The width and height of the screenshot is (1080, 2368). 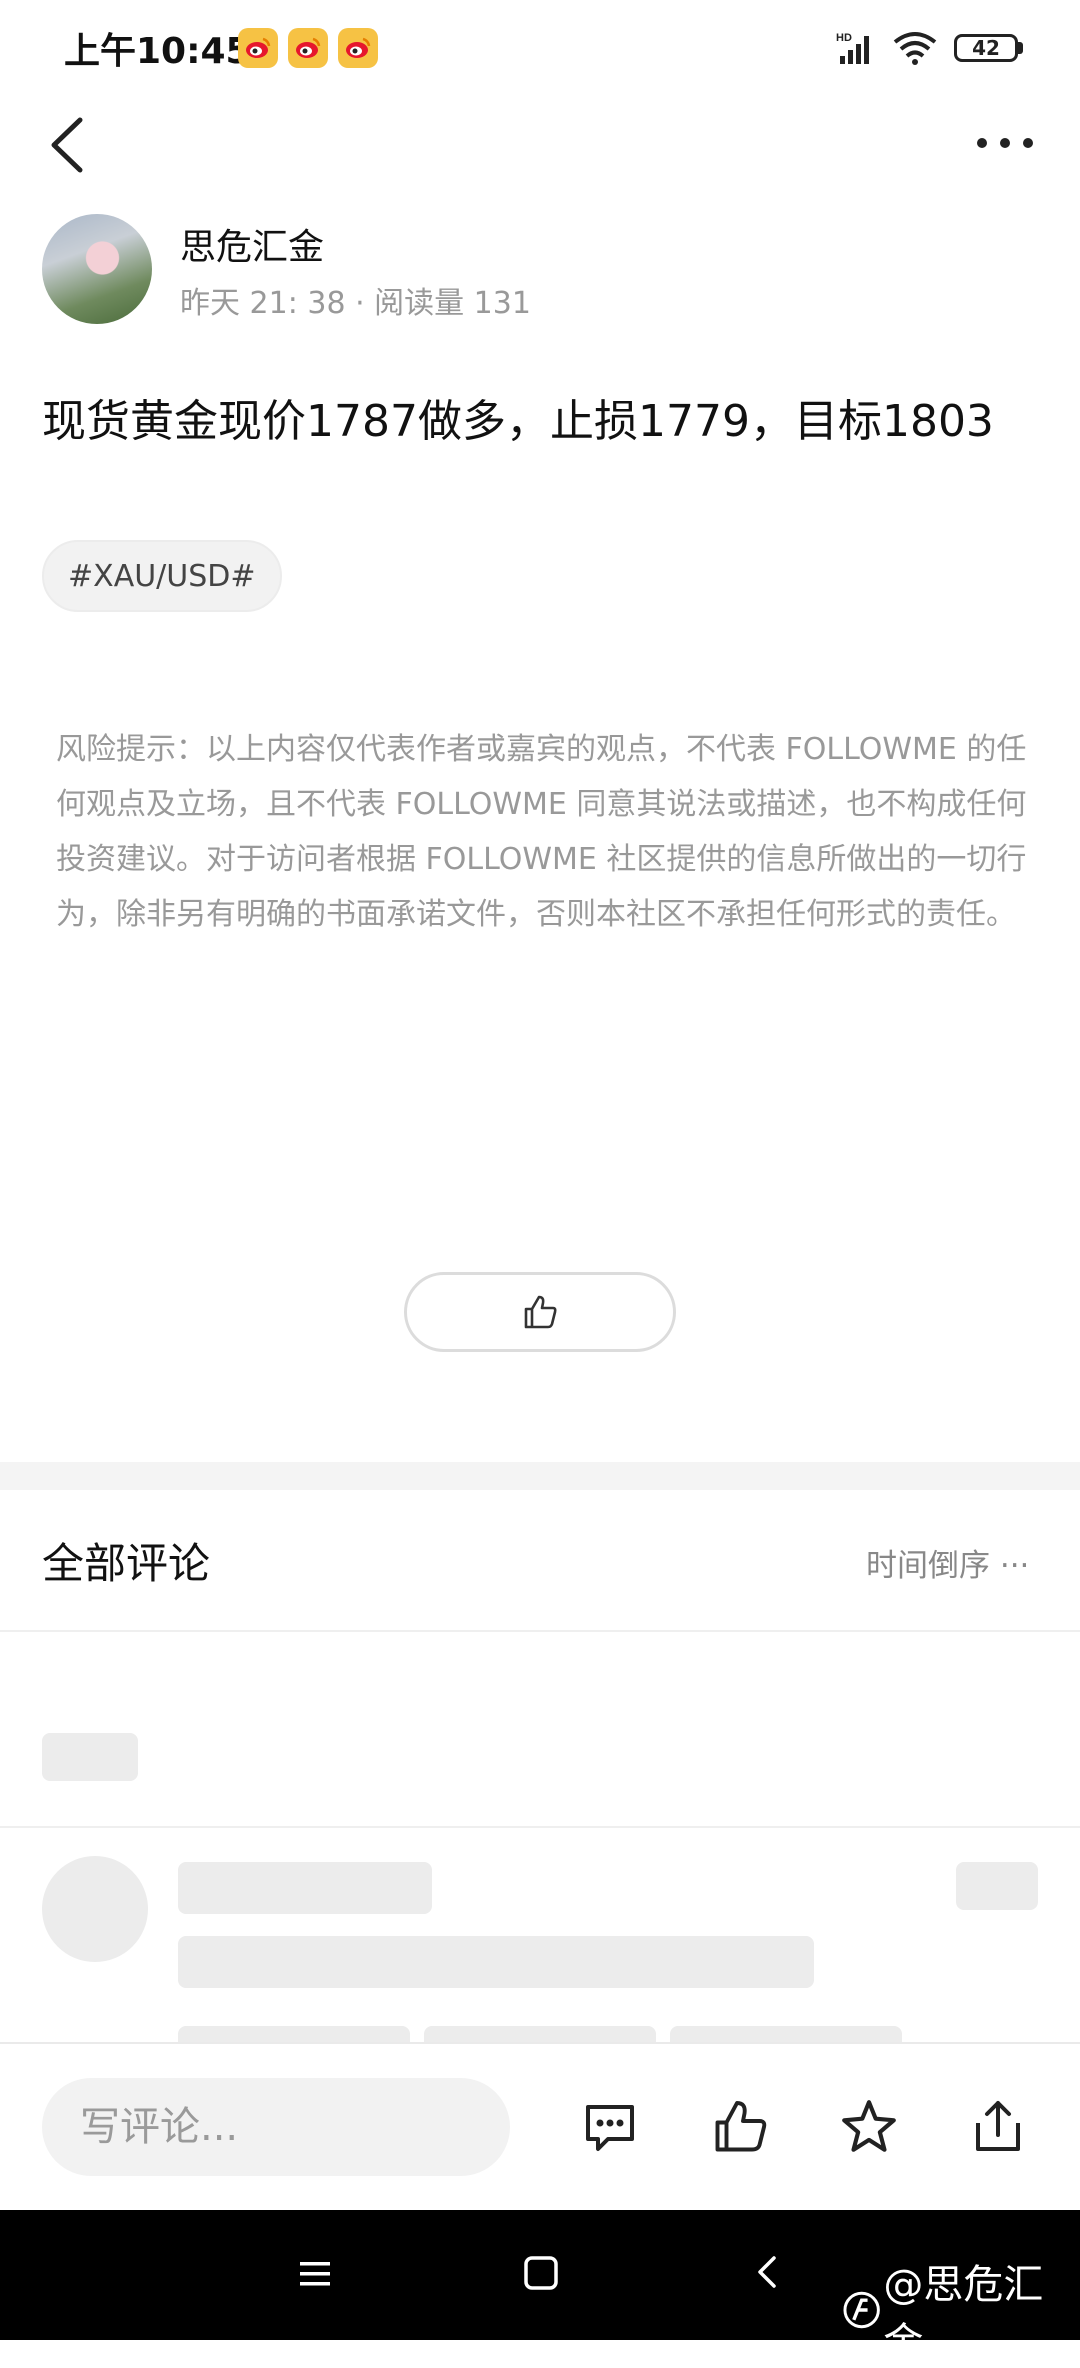 I want to click on back-button, so click(x=70, y=145).